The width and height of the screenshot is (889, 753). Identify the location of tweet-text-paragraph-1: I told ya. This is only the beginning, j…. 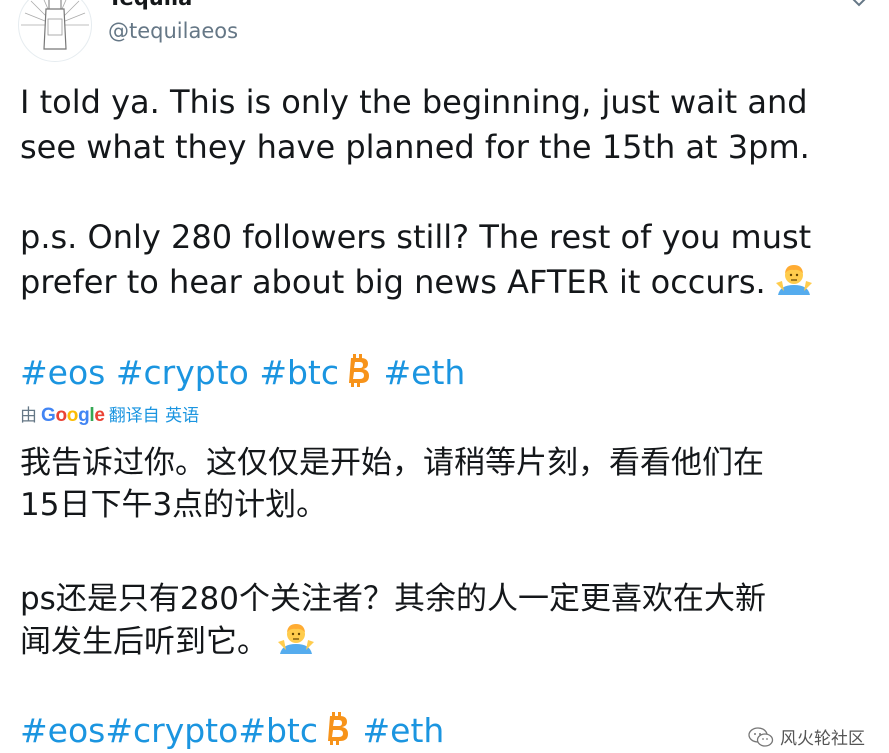
(445, 125).